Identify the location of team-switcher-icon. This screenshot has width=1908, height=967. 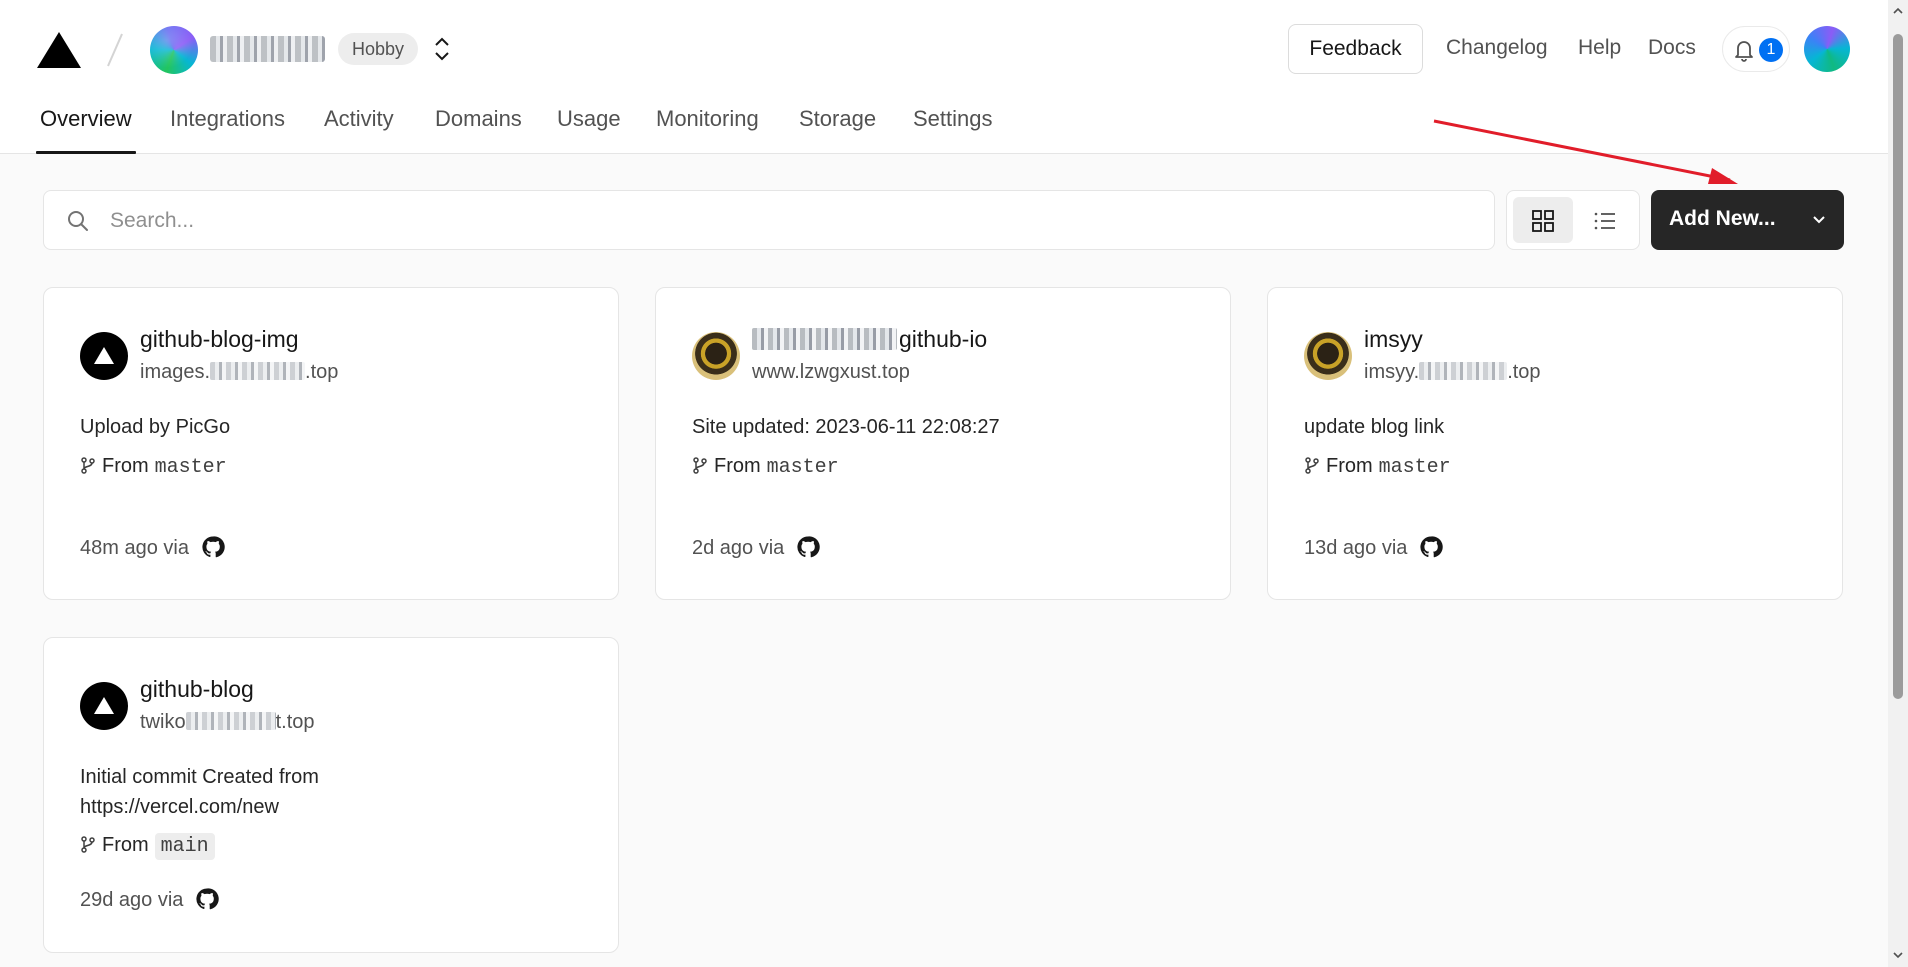
(442, 49).